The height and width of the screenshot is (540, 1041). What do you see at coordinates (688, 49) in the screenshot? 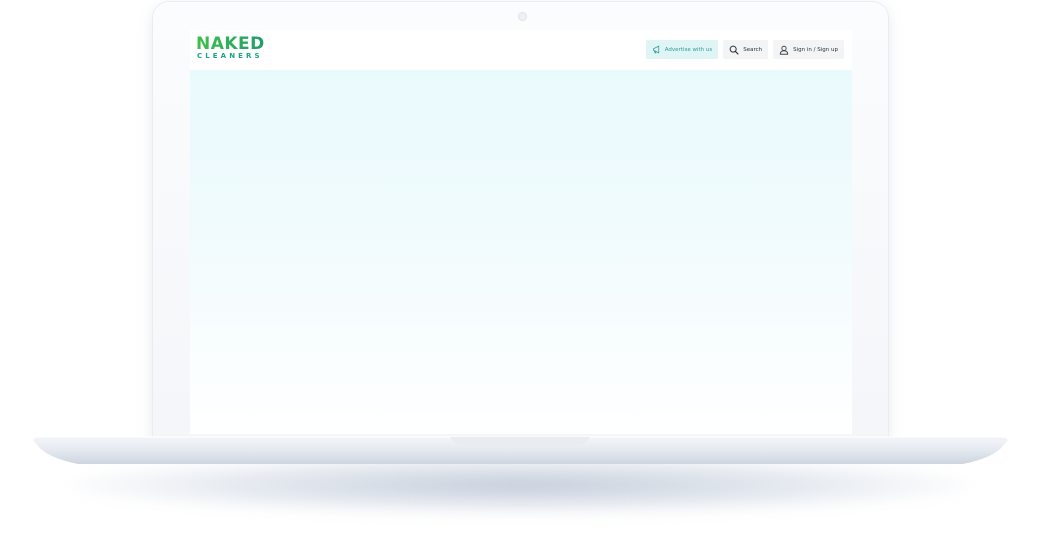
I see `advertise-label: Advertise with us` at bounding box center [688, 49].